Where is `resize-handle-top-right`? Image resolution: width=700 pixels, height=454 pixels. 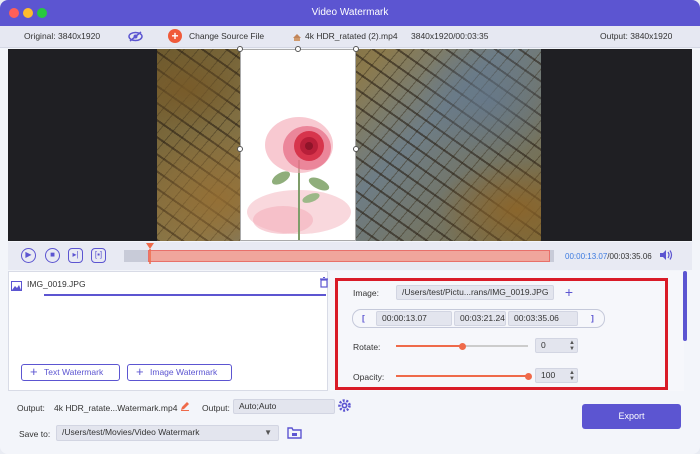
resize-handle-top-right is located at coordinates (356, 49).